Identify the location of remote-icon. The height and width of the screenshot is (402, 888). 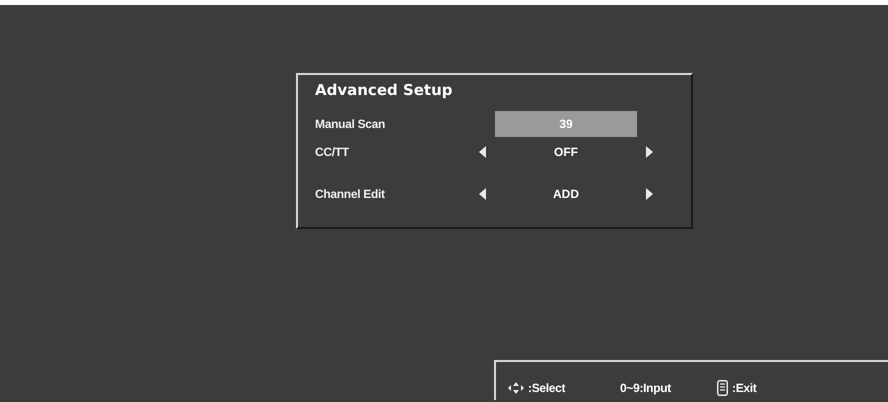
(722, 388).